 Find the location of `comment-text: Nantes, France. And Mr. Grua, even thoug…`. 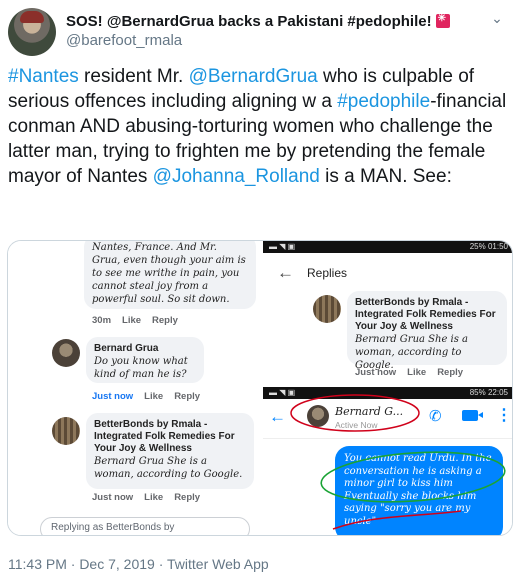

comment-text: Nantes, France. And Mr. Grua, even thoug… is located at coordinates (169, 273).